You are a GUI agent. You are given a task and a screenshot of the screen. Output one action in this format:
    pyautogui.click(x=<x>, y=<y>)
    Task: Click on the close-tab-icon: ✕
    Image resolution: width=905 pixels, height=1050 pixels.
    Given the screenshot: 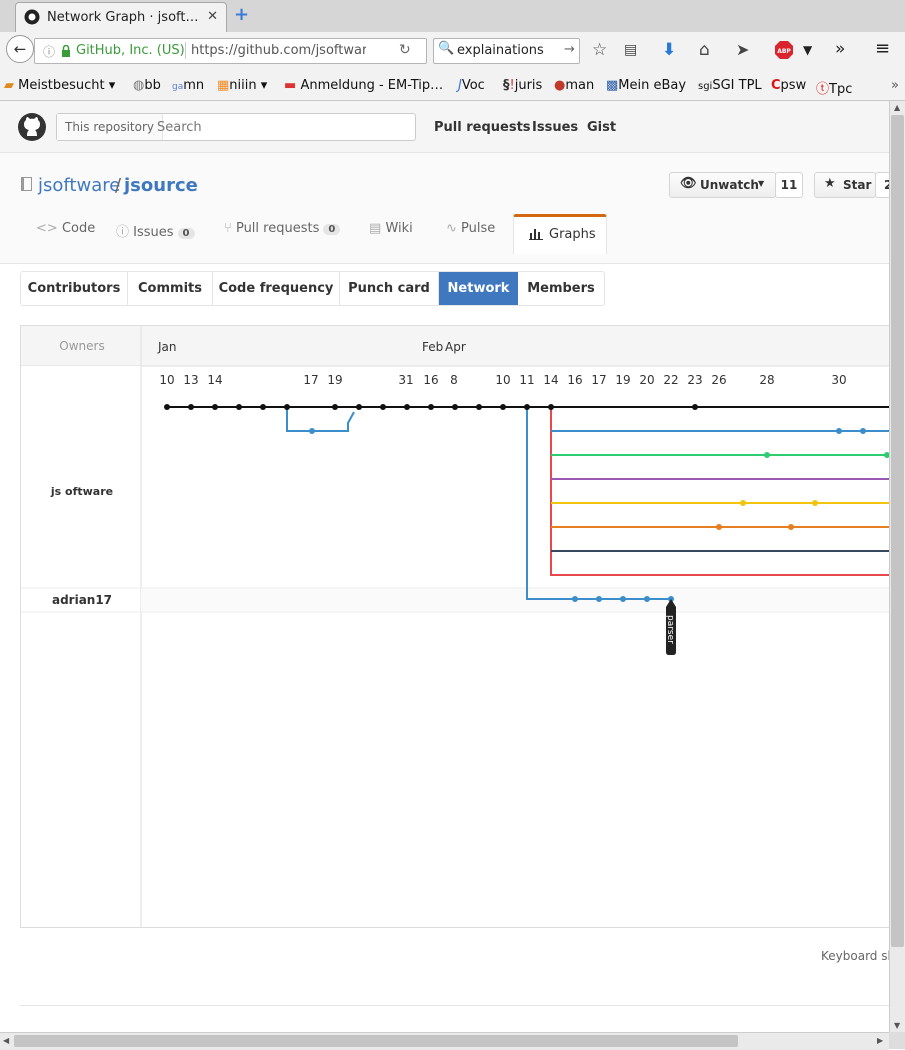 What is the action you would take?
    pyautogui.click(x=212, y=16)
    